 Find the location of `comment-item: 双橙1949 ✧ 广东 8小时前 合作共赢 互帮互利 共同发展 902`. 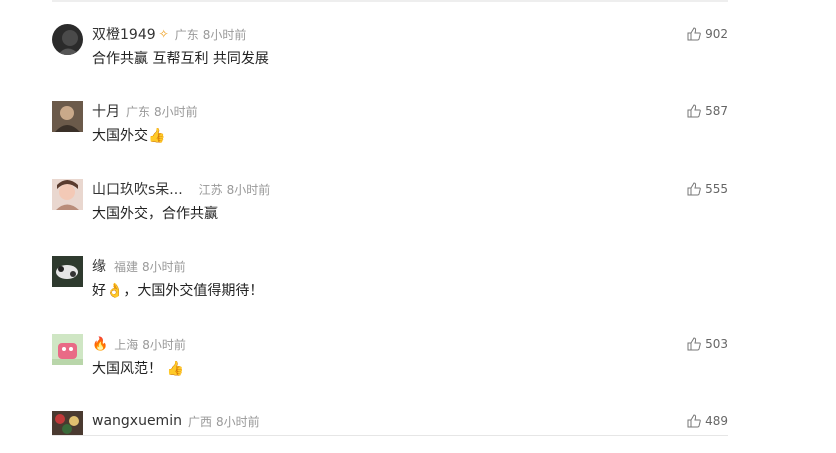

comment-item: 双橙1949 ✧ 广东 8小时前 合作共赢 互帮互利 共同发展 902 is located at coordinates (390, 54).